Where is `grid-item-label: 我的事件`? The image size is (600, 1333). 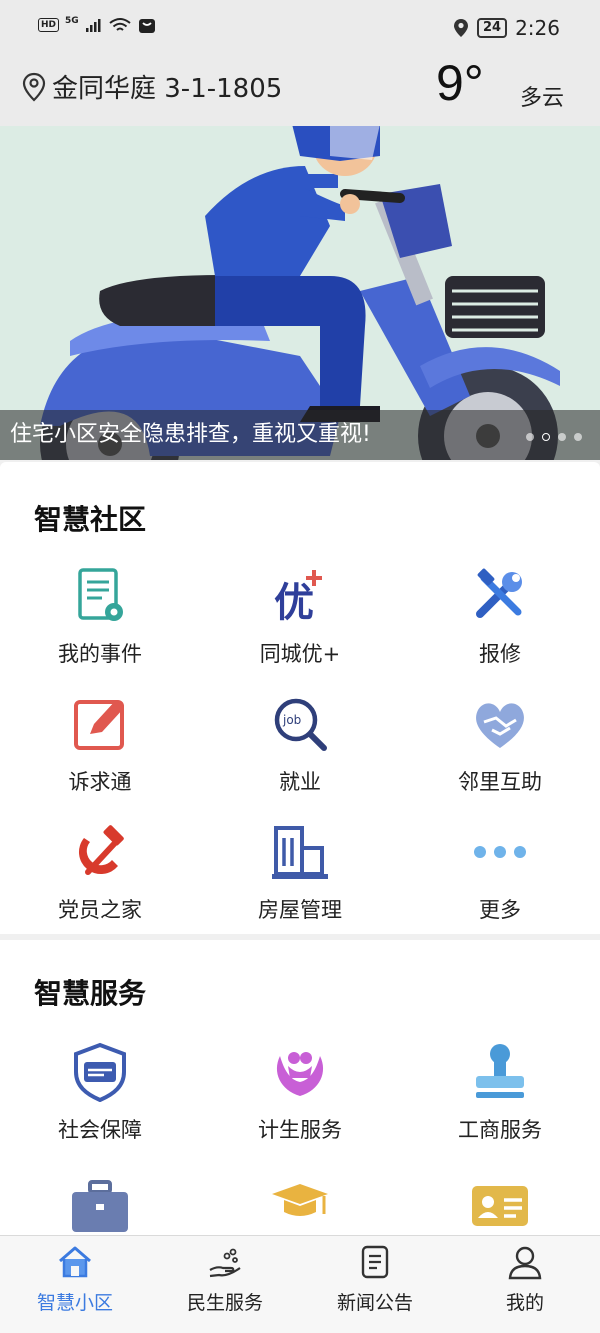 grid-item-label: 我的事件 is located at coordinates (100, 654).